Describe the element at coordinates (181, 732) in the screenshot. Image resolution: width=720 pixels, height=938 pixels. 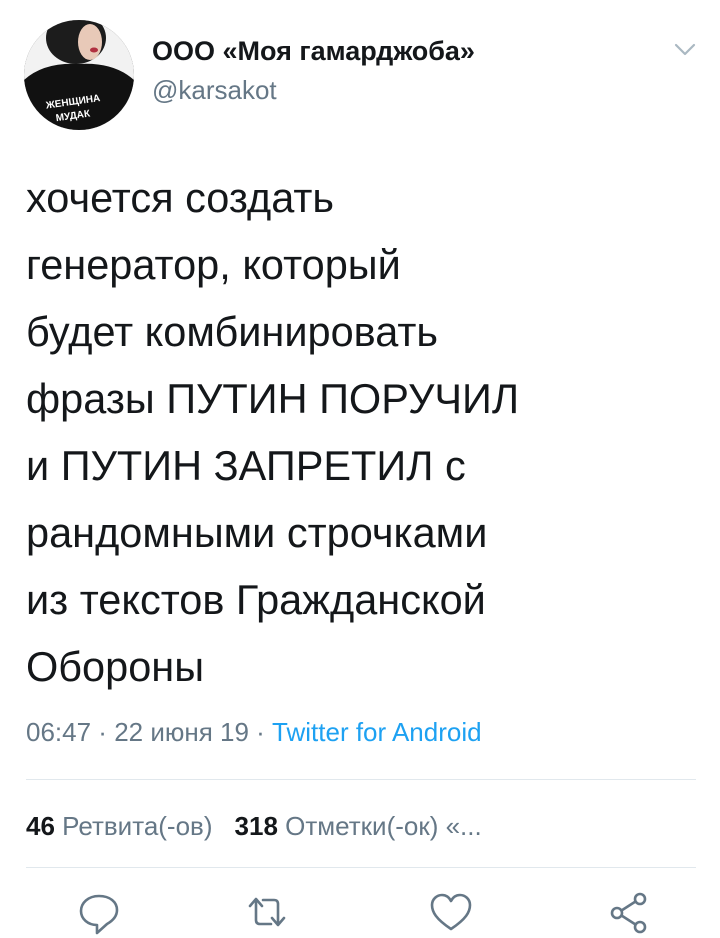
I see `tweet-date: 22 июня 19` at that location.